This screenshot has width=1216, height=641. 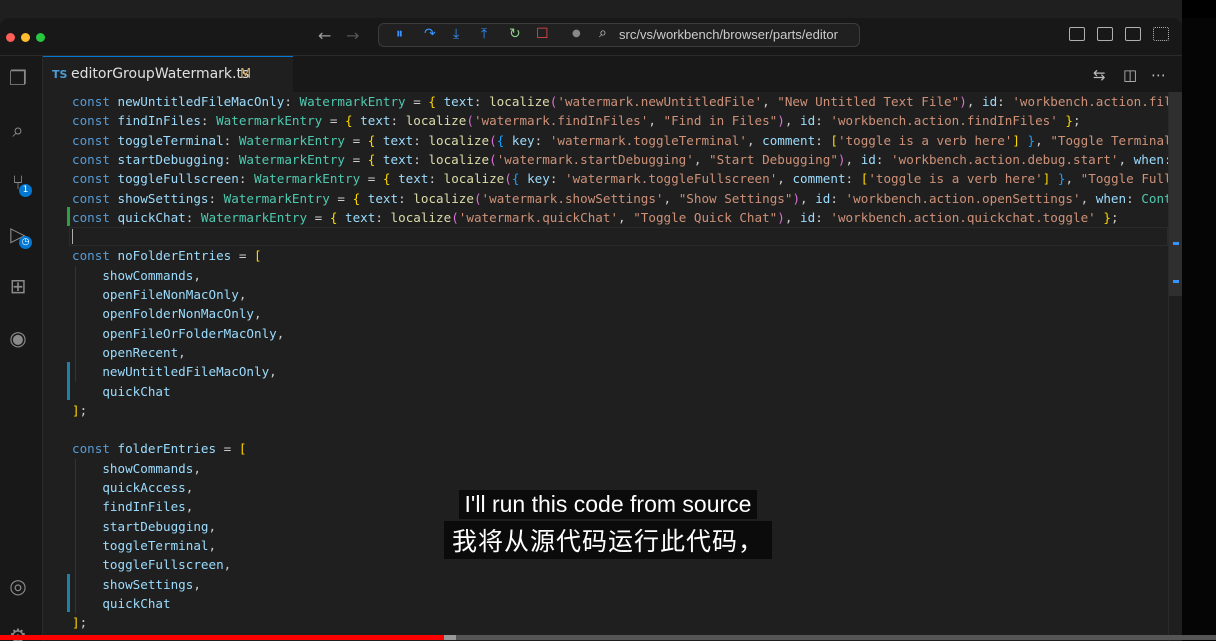 I want to click on code-token: "Show Settings", so click(x=735, y=198).